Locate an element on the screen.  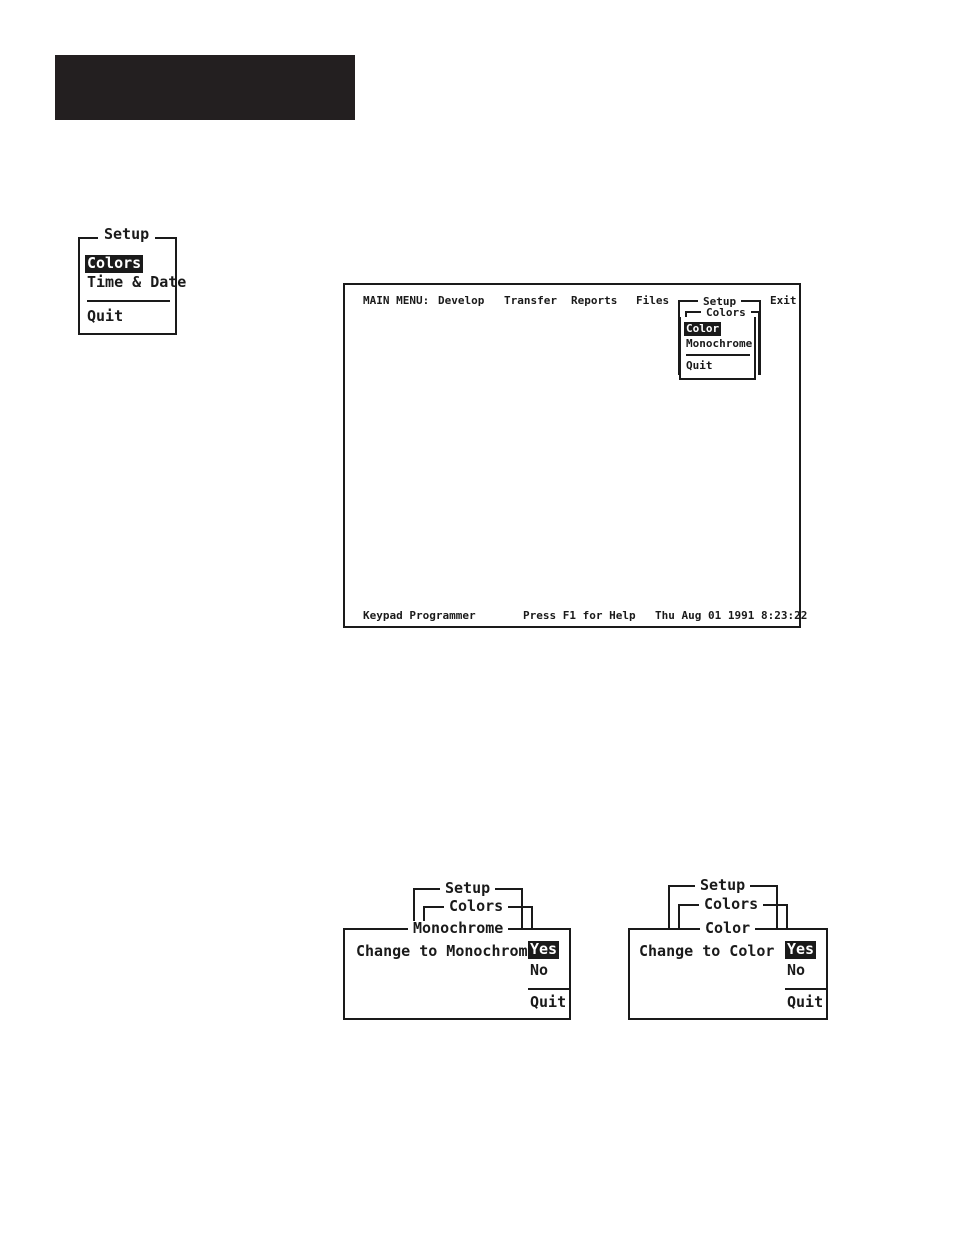
setup-menu-title: Setup is located at coordinates (127, 234).